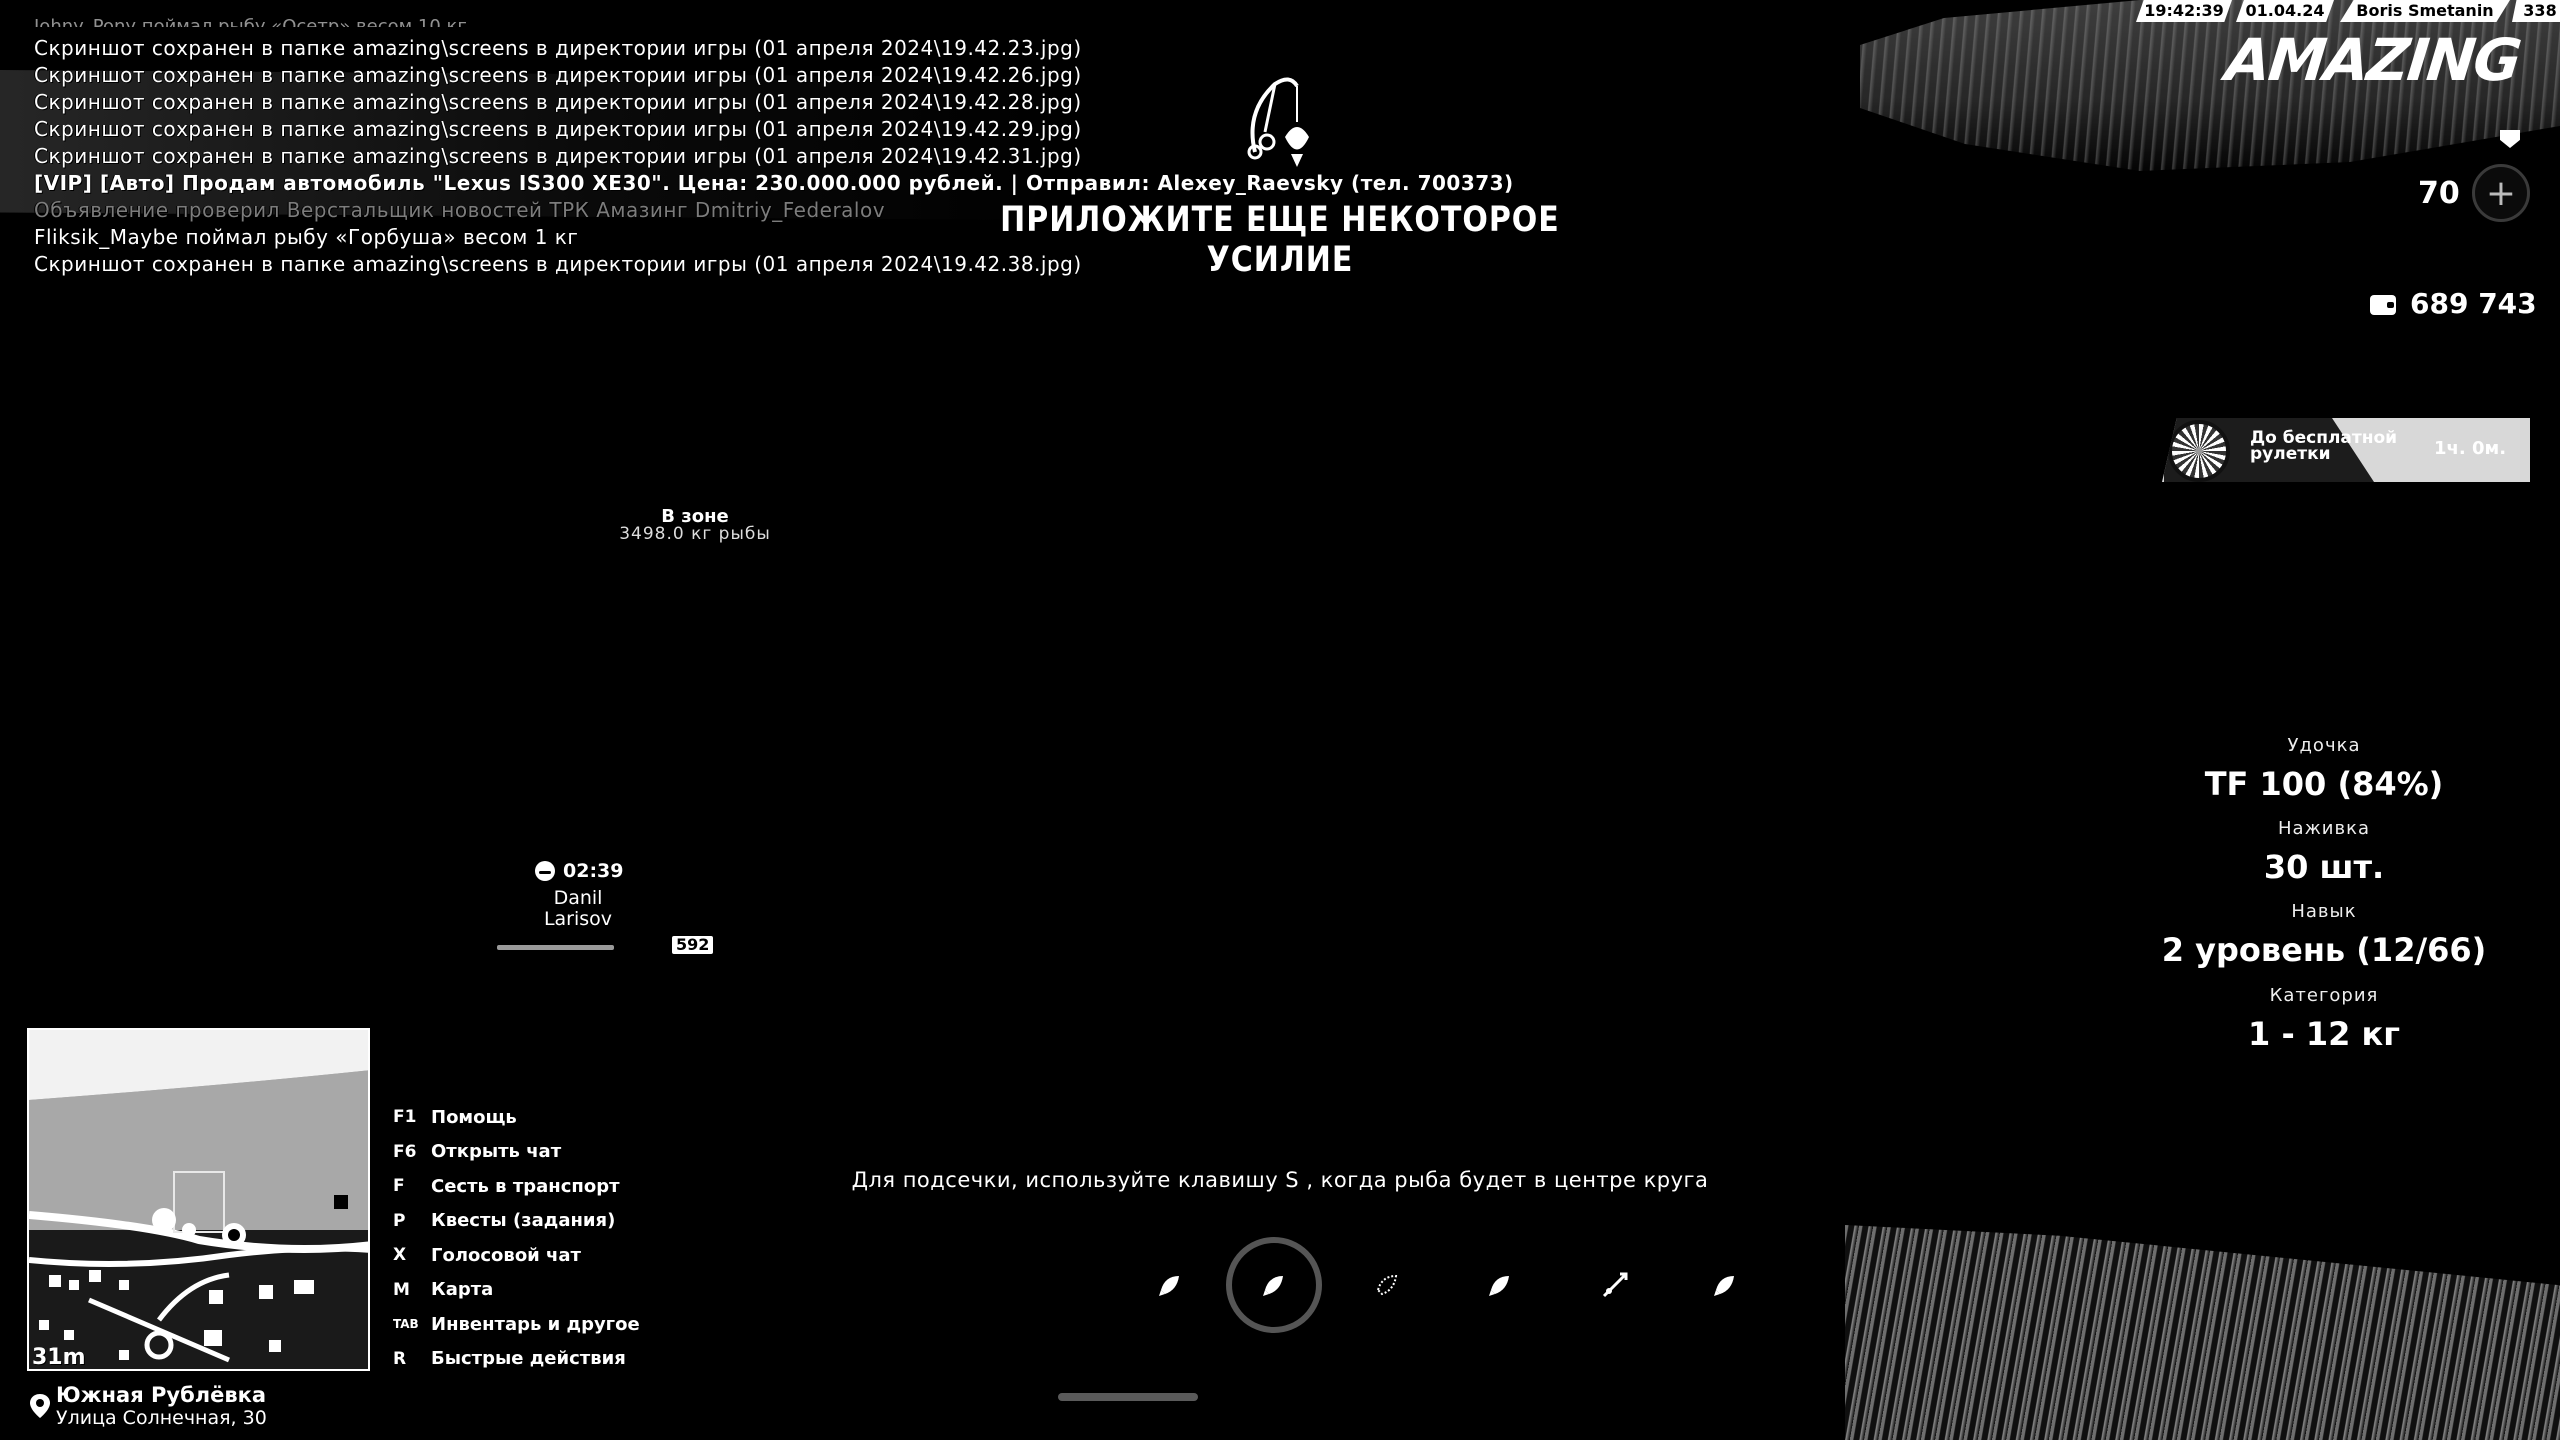 The image size is (2560, 1440). I want to click on keybind-inventory: TAB Инвентарь и другое, so click(516, 1324).